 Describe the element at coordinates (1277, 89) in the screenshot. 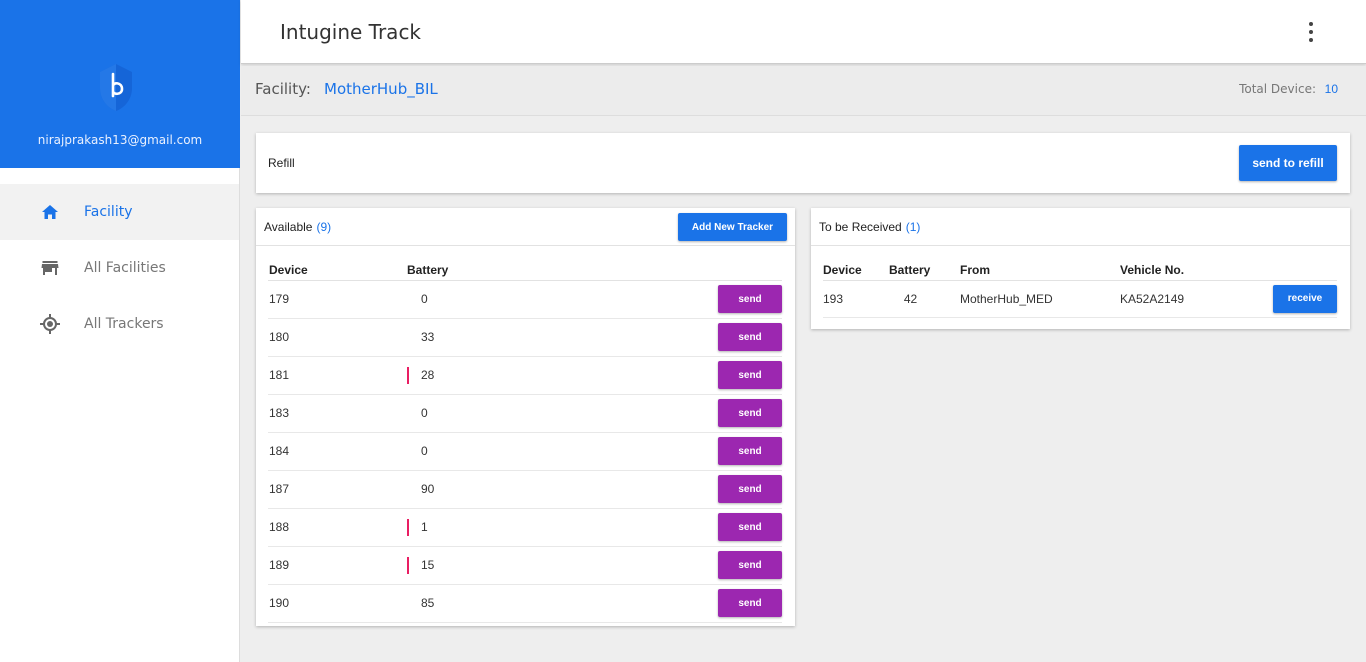

I see `total-device-label: Total Device:` at that location.